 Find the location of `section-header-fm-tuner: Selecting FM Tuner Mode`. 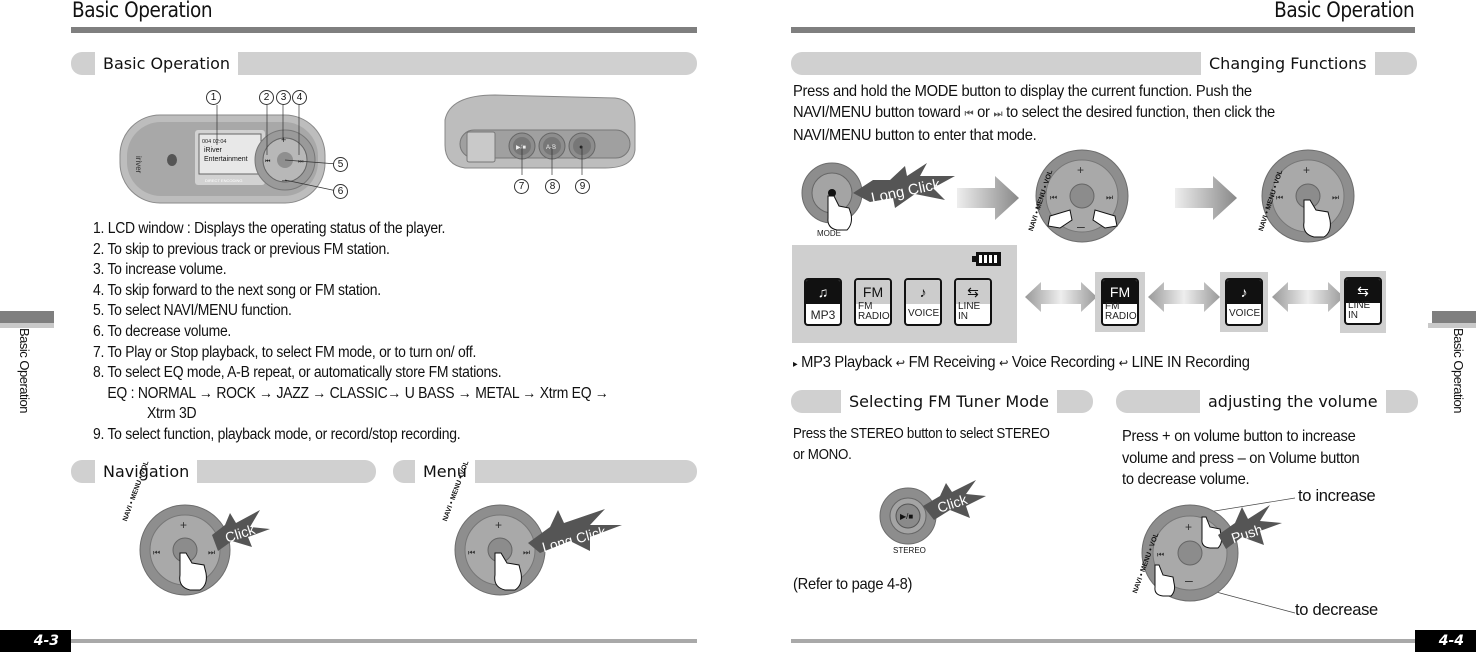

section-header-fm-tuner: Selecting FM Tuner Mode is located at coordinates (942, 401).